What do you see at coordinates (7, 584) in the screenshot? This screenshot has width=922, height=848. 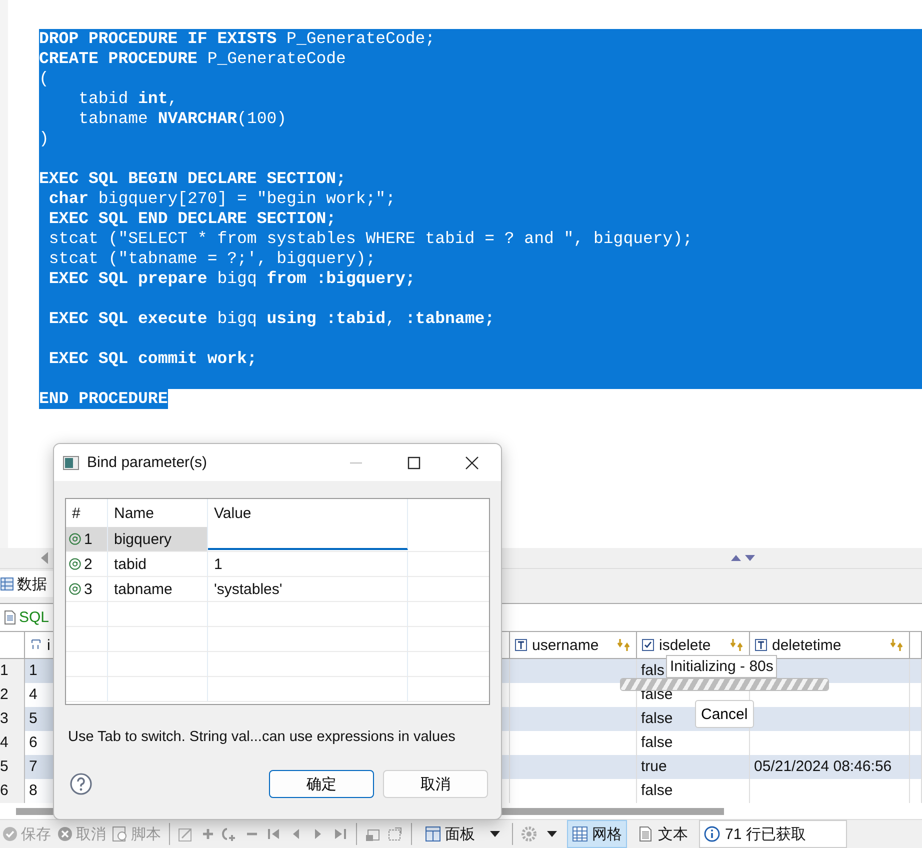 I see `table-icon` at bounding box center [7, 584].